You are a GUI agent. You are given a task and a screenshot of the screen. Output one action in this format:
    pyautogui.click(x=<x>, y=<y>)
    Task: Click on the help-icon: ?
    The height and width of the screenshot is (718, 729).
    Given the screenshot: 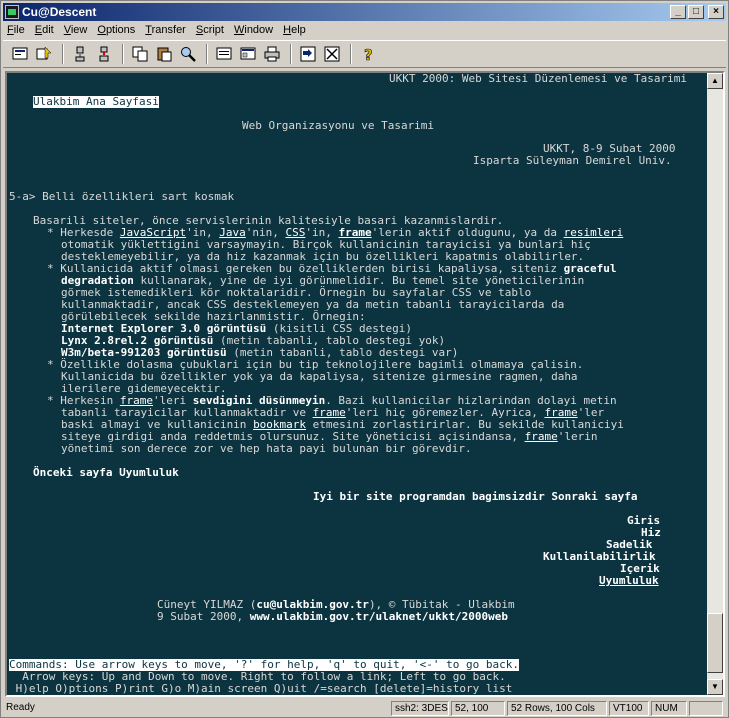 What is the action you would take?
    pyautogui.click(x=368, y=54)
    